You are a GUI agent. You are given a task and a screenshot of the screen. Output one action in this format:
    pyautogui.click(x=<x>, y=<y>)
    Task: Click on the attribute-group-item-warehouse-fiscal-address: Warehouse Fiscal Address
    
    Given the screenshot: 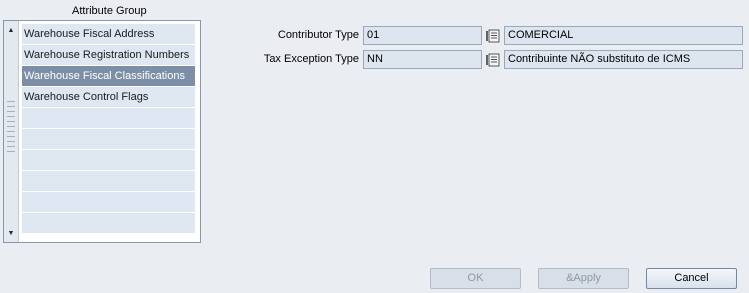 What is the action you would take?
    pyautogui.click(x=108, y=34)
    